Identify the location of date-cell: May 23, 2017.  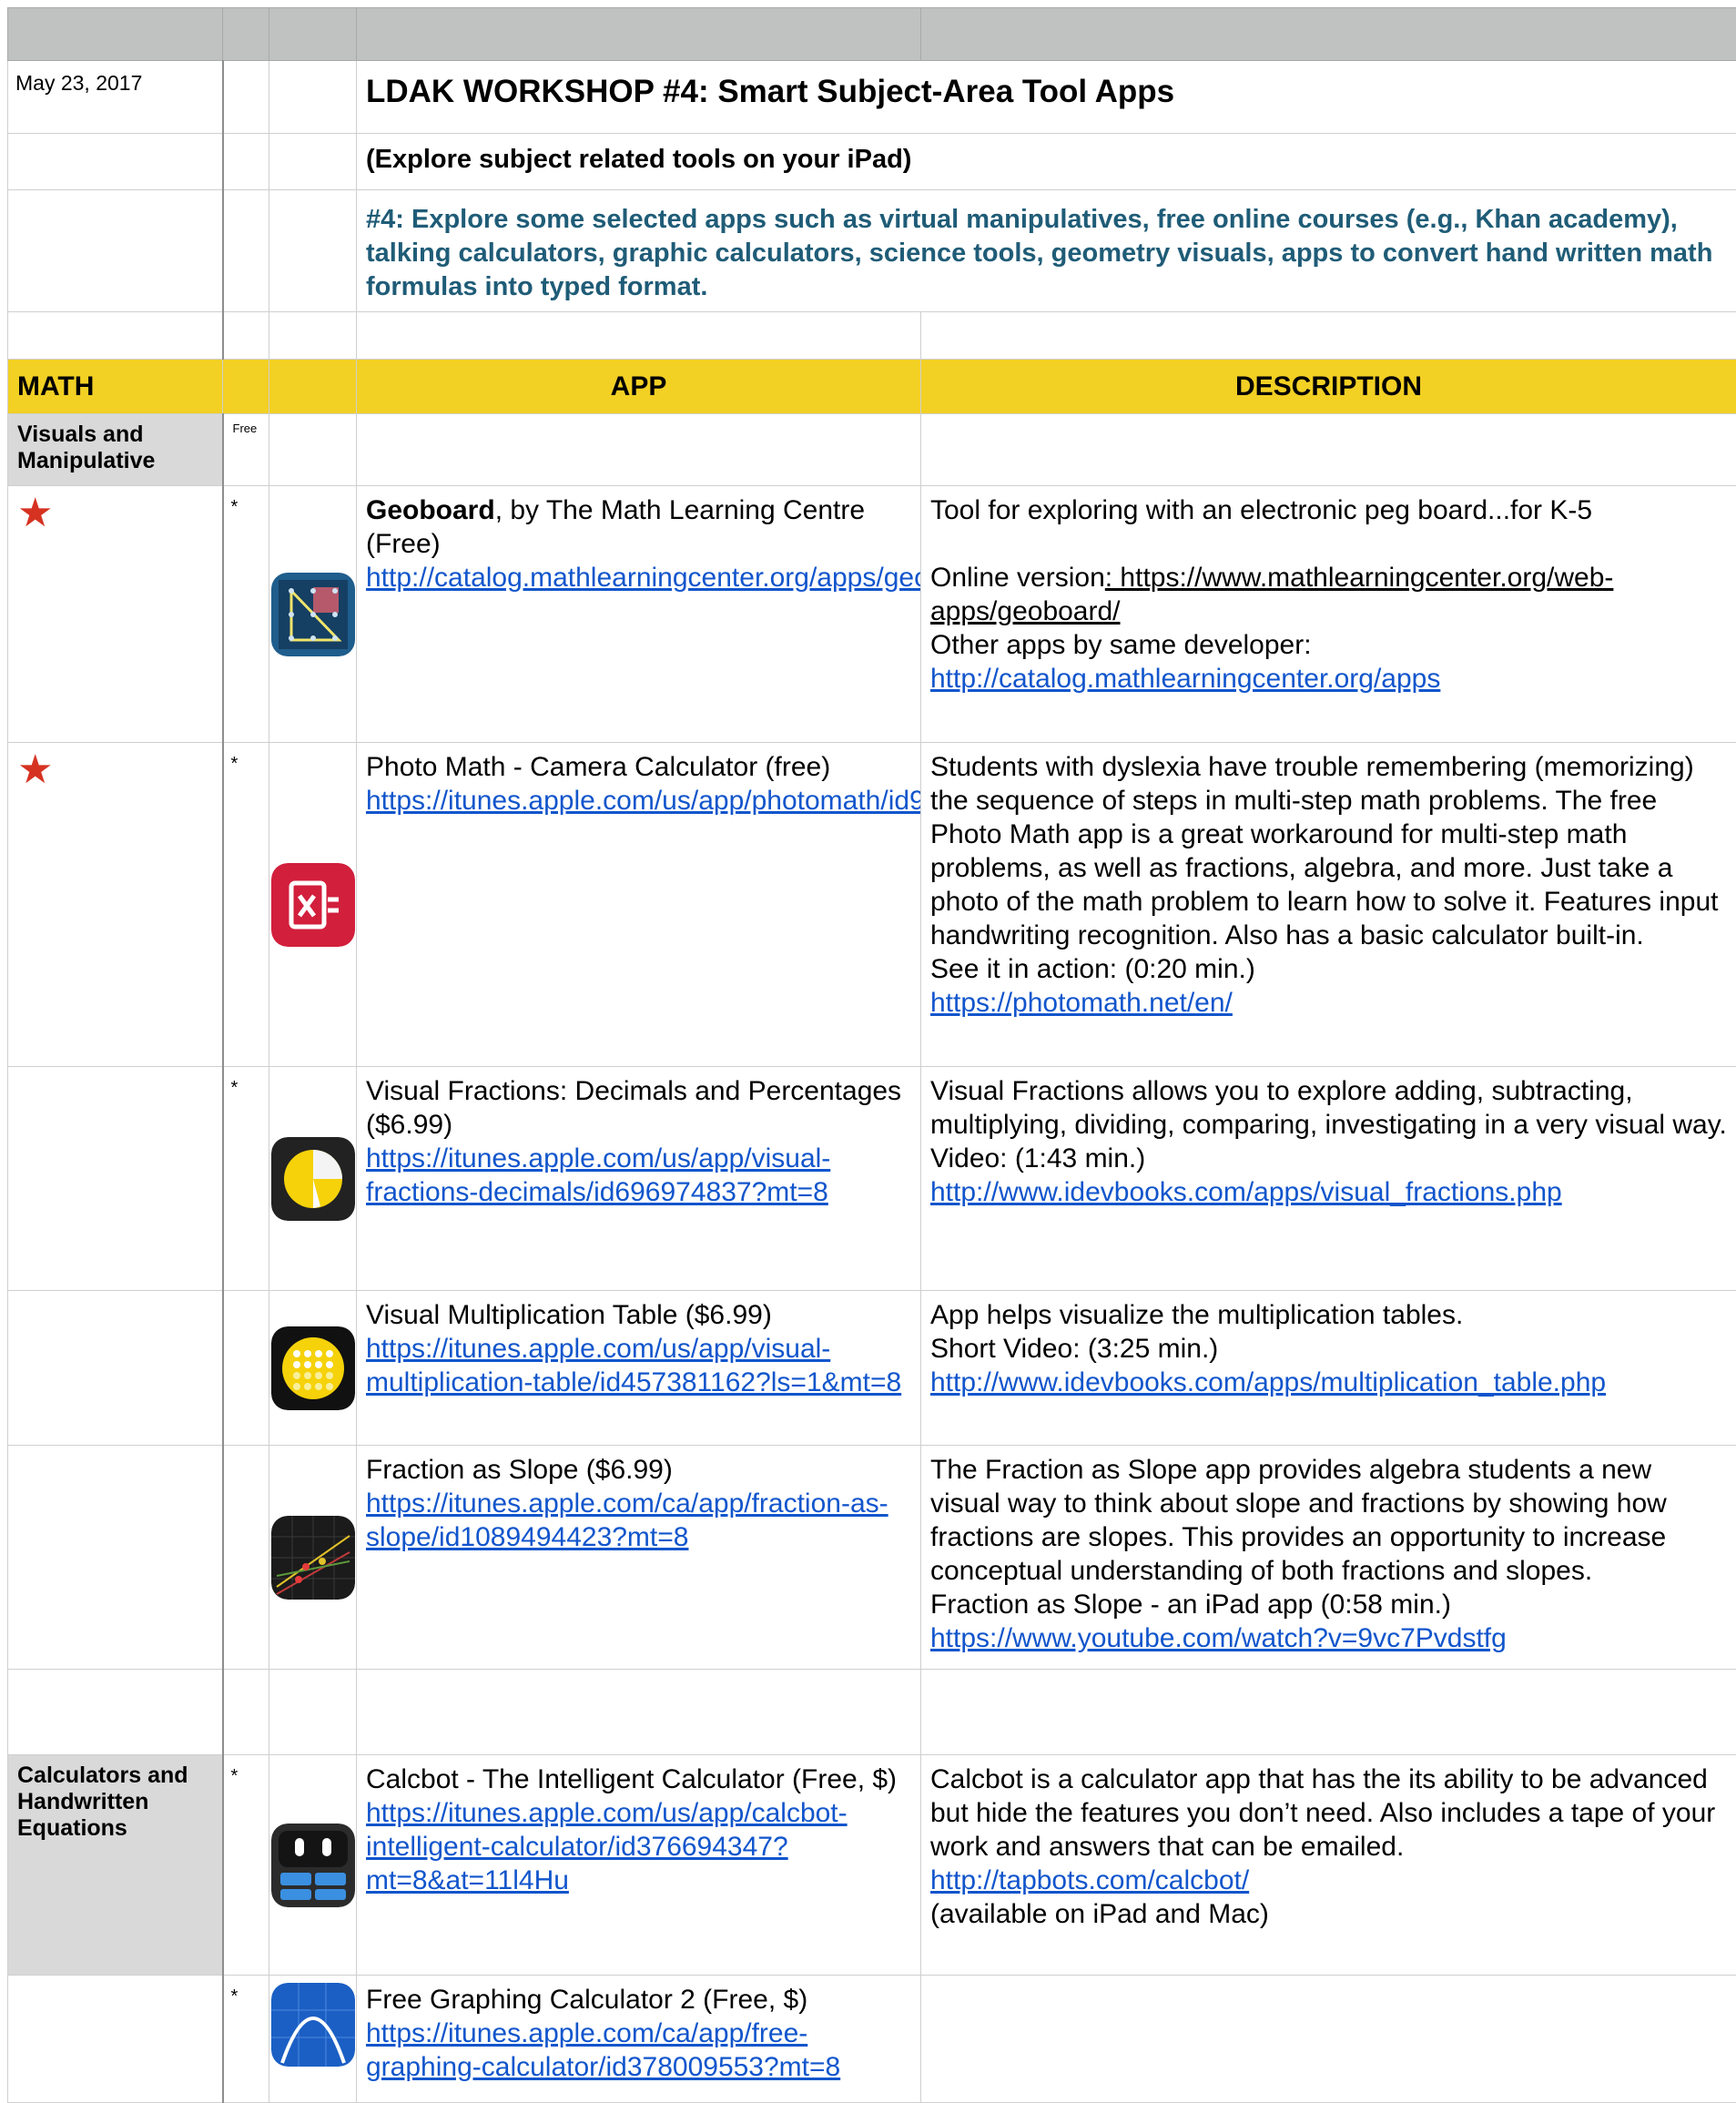
(116, 98).